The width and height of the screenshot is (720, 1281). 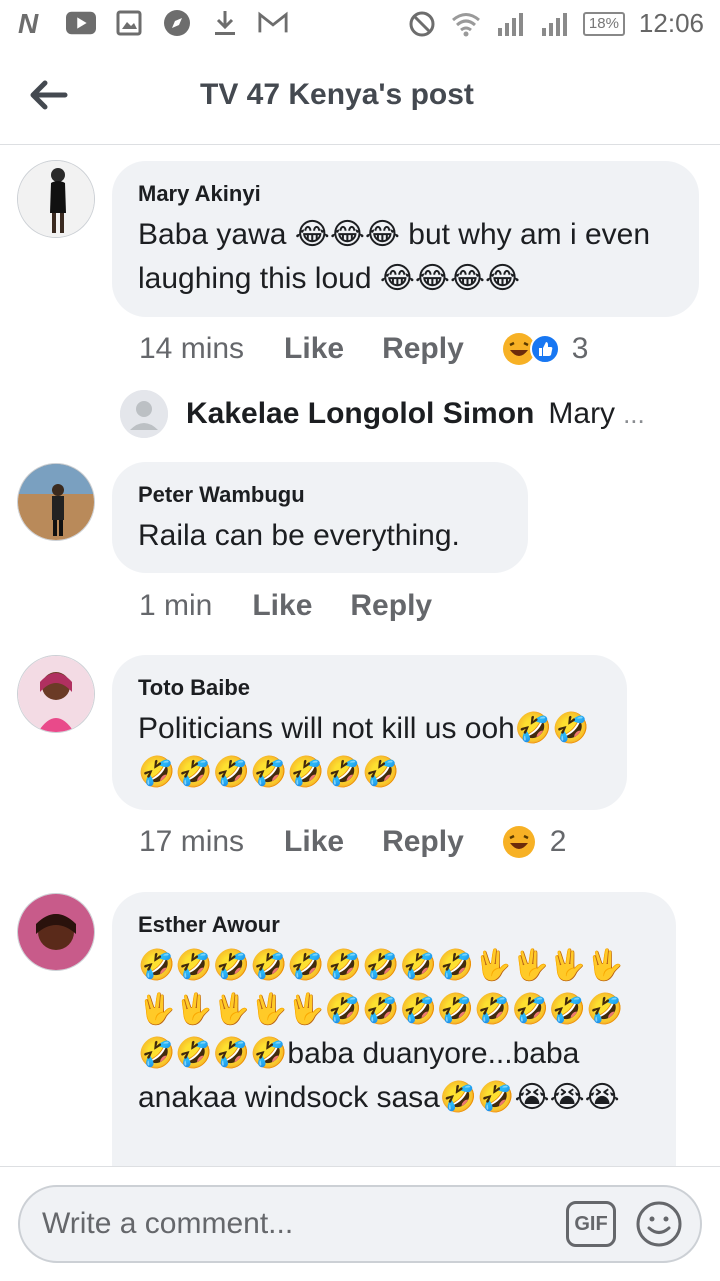 I want to click on battery-indicator: 18%, so click(x=603, y=23).